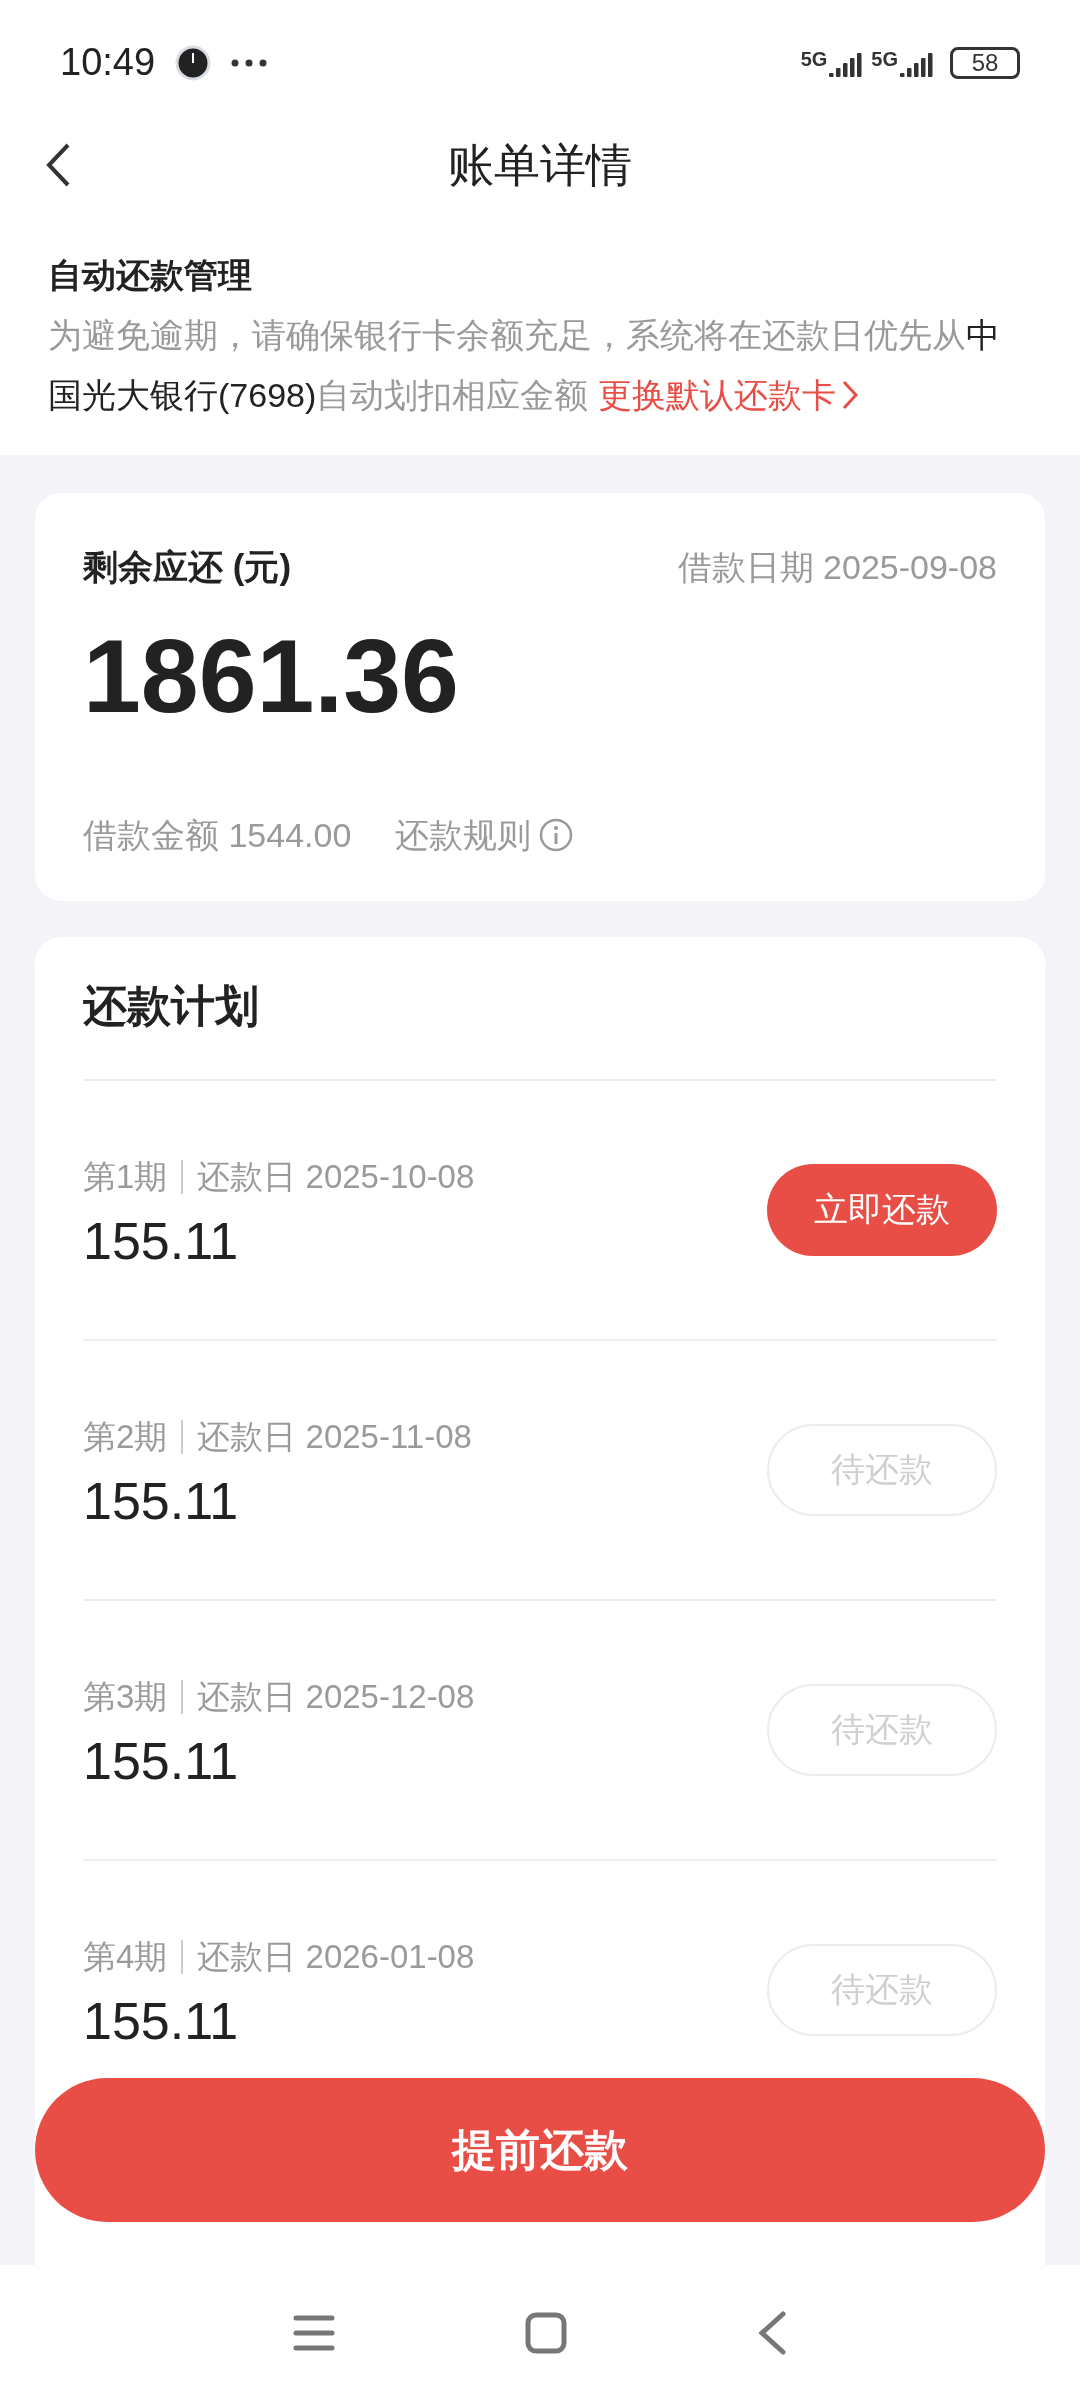 The width and height of the screenshot is (1080, 2400). I want to click on period-label: 第3期, so click(125, 1696).